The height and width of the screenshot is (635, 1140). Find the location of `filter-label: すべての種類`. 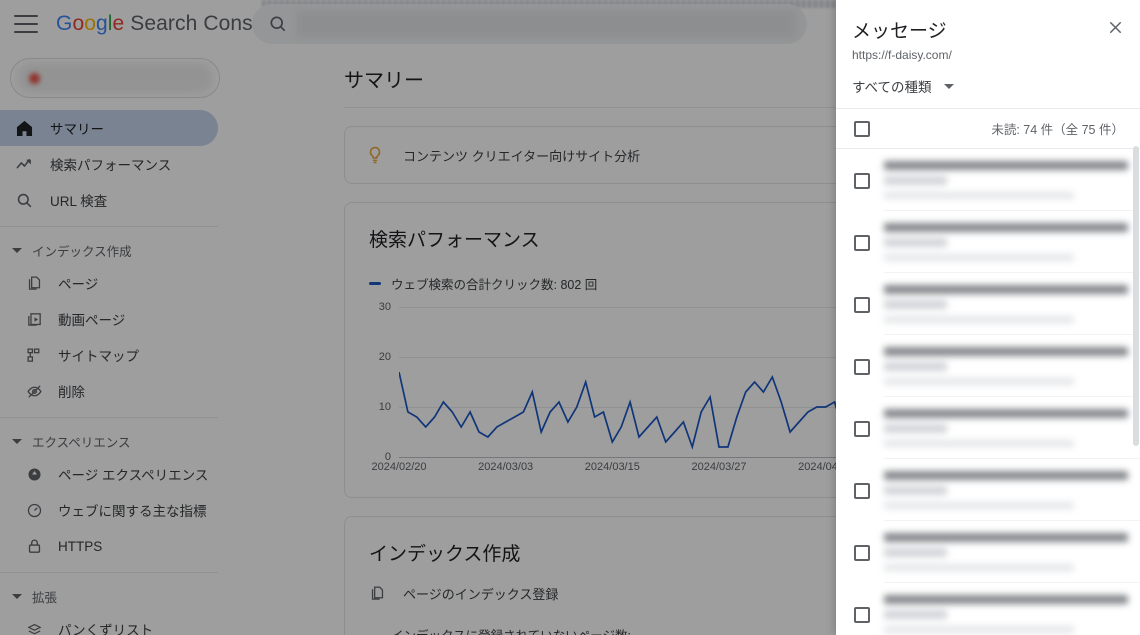

filter-label: すべての種類 is located at coordinates (892, 87).